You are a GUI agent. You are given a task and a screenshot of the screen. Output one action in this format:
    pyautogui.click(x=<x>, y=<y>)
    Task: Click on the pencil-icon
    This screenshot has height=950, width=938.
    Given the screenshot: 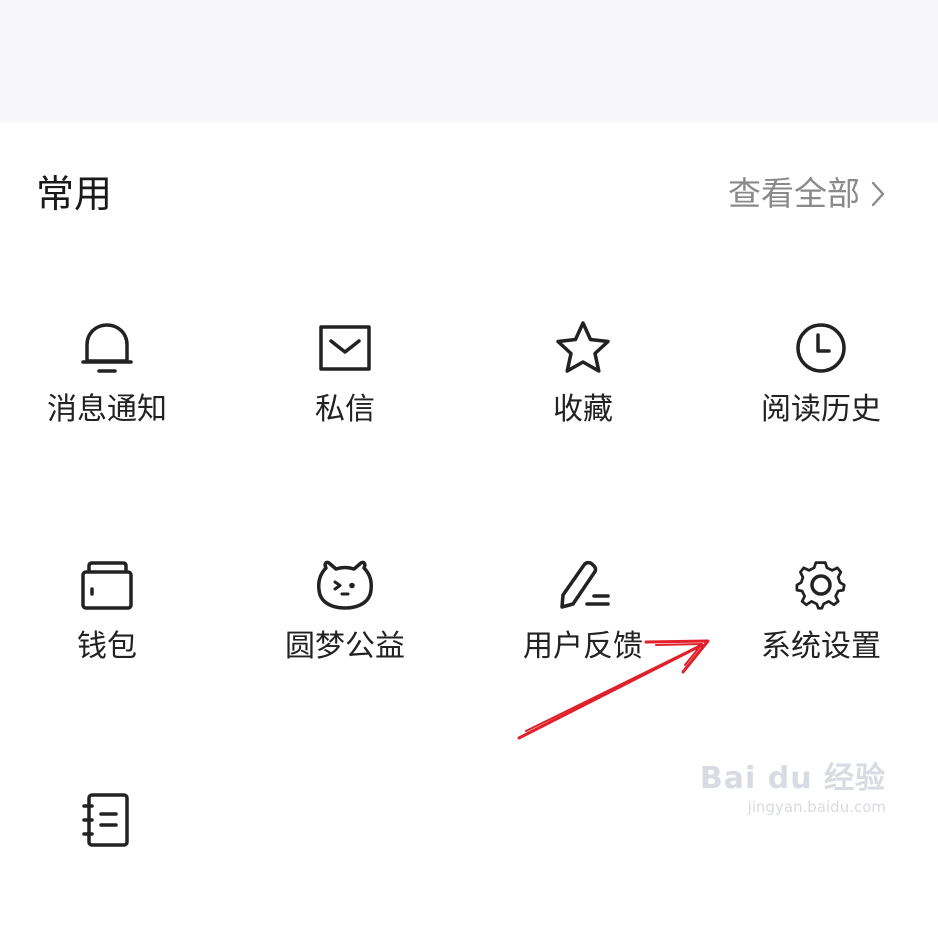 What is the action you would take?
    pyautogui.click(x=583, y=585)
    